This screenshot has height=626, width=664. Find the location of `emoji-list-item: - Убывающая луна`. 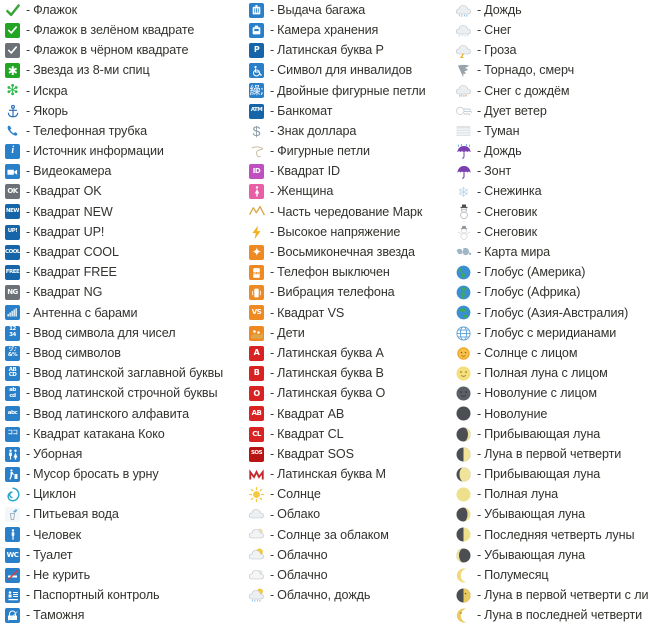

emoji-list-item: - Убывающая луна is located at coordinates (559, 555).